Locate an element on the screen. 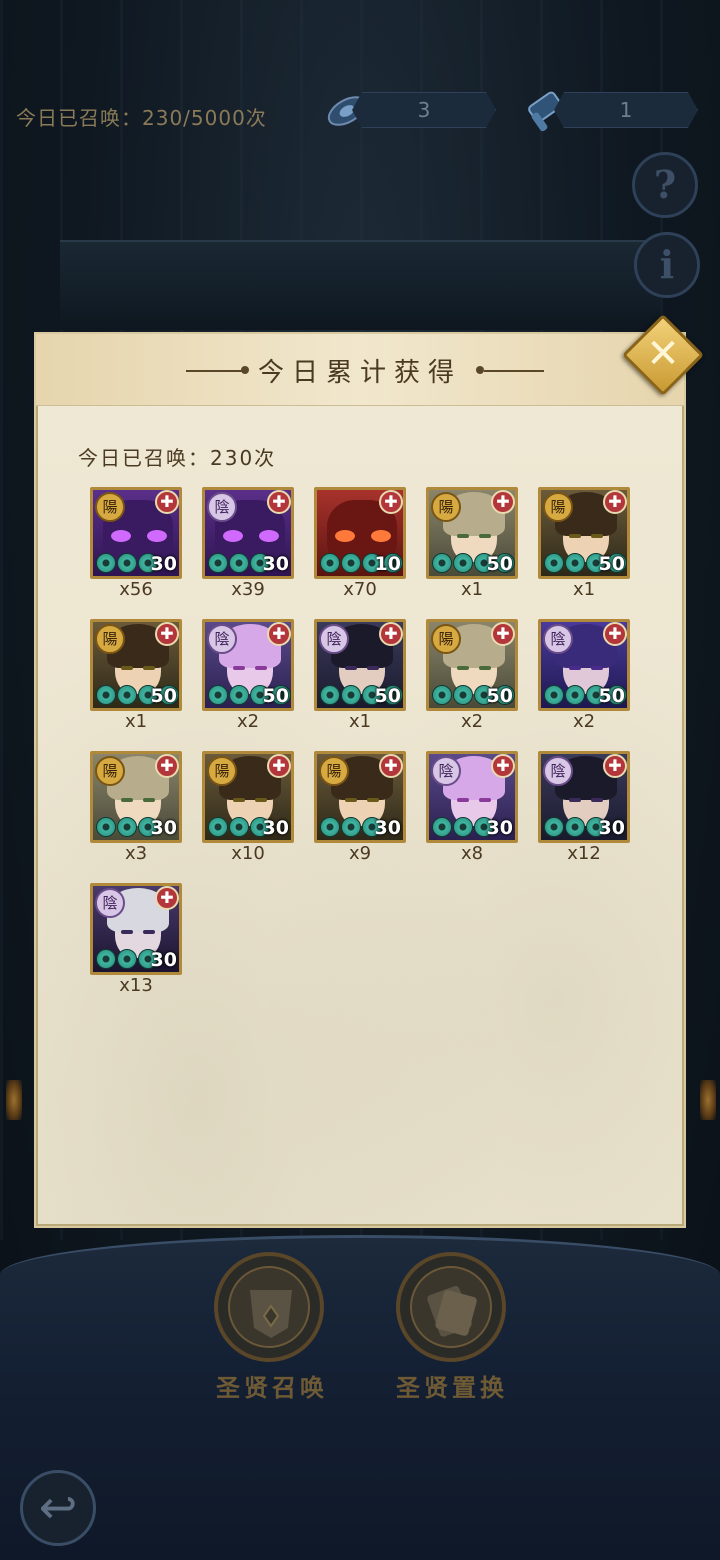  hero-count: x56 is located at coordinates (136, 589).